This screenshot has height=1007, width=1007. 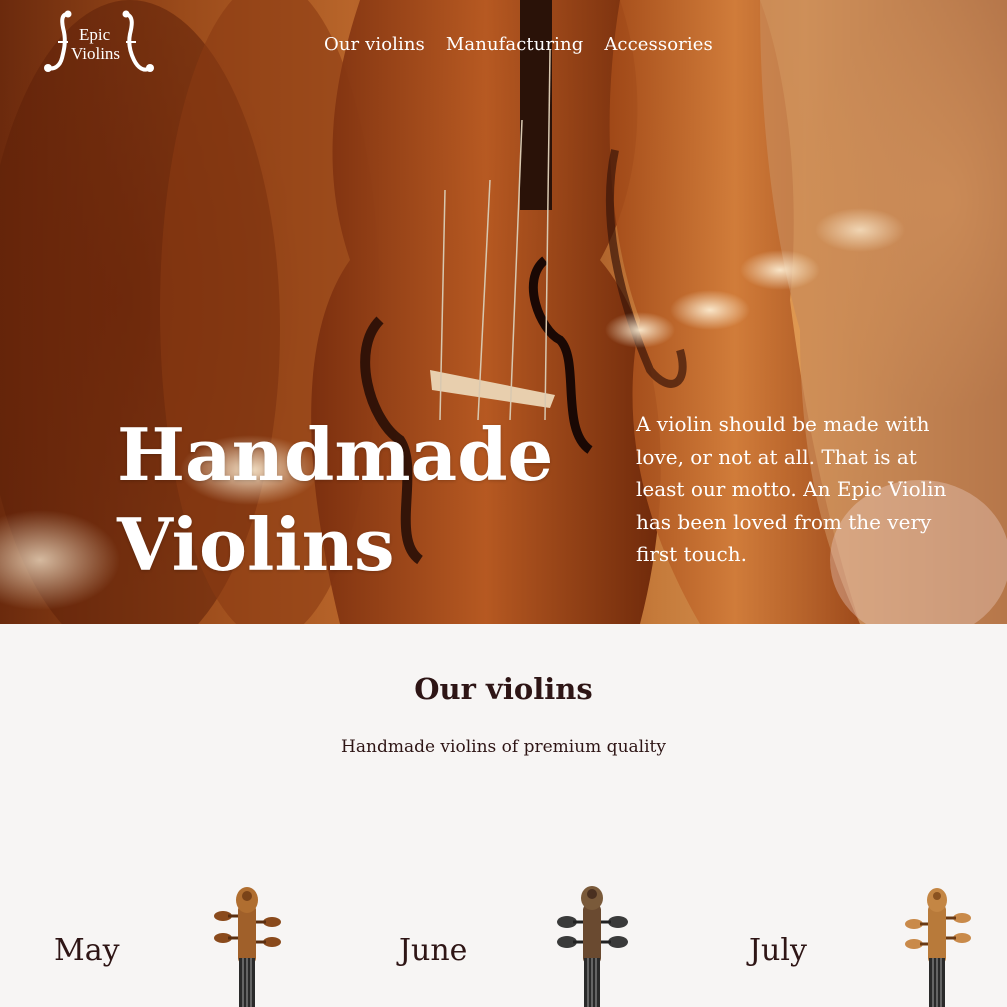 What do you see at coordinates (503, 689) in the screenshot?
I see `section-title: Our violins` at bounding box center [503, 689].